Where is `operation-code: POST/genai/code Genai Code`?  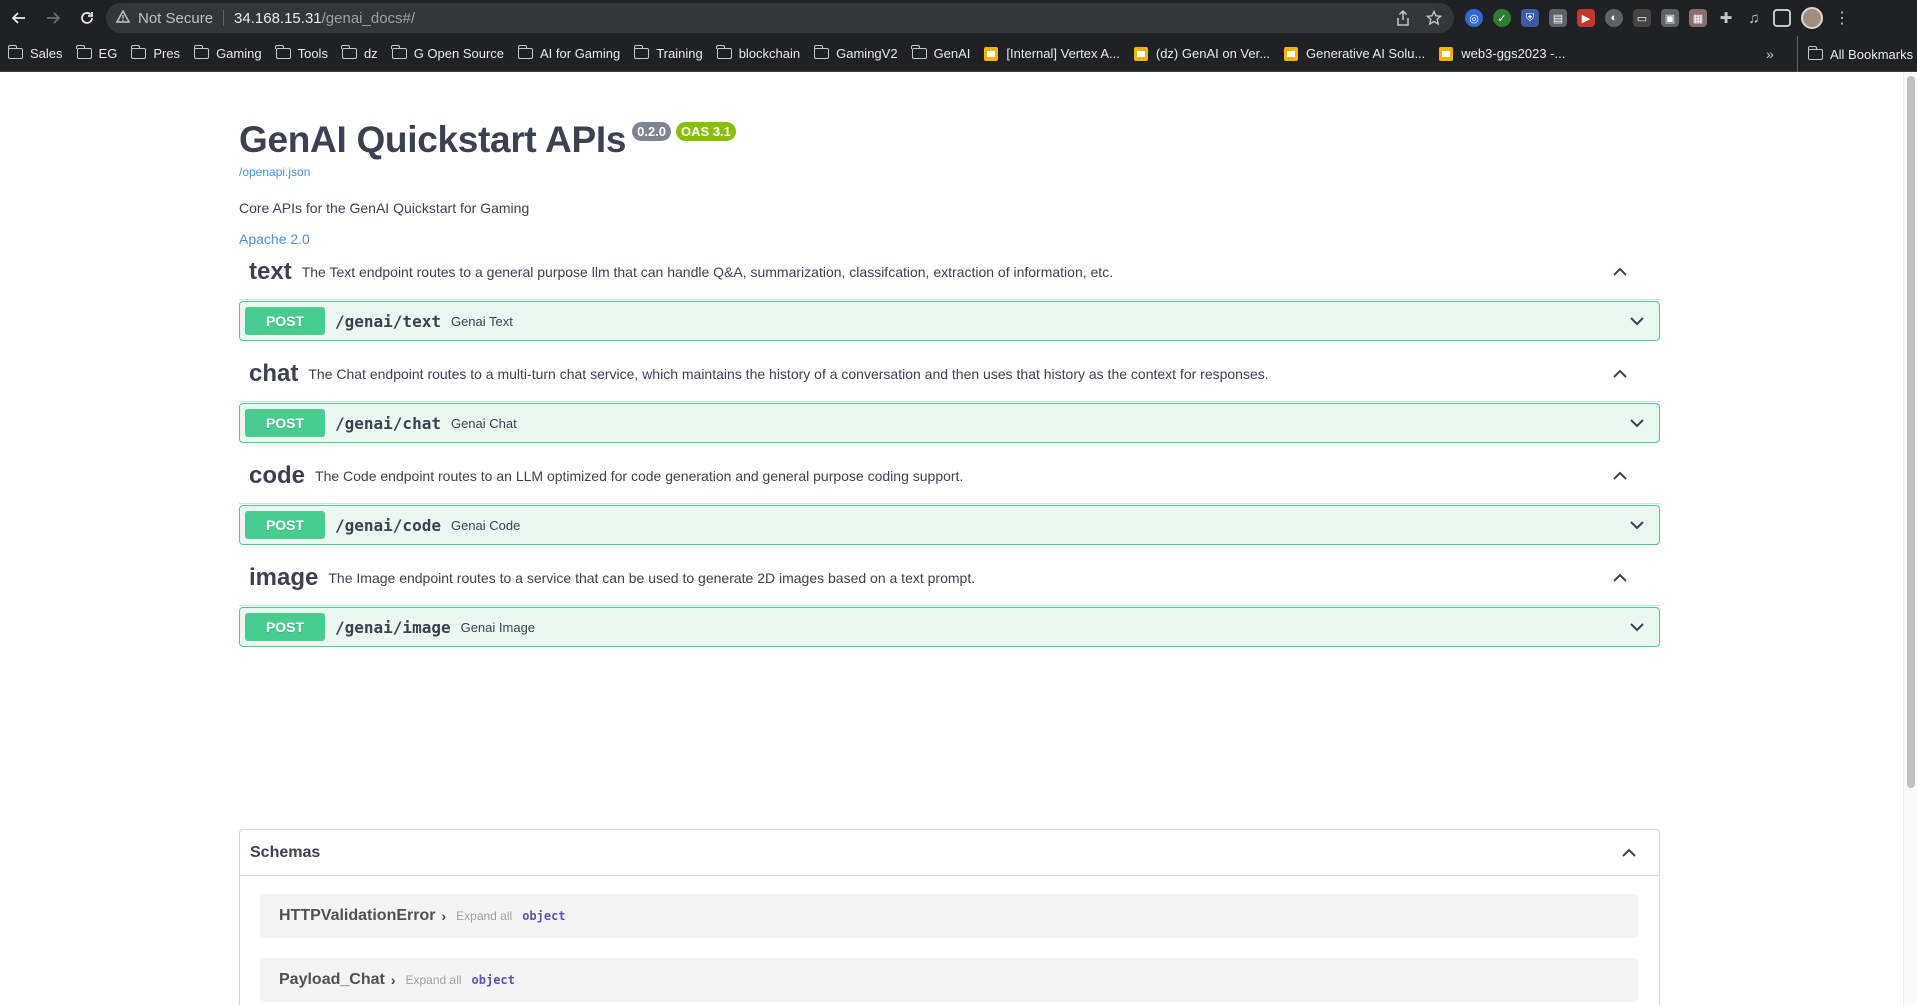 operation-code: POST/genai/code Genai Code is located at coordinates (949, 525).